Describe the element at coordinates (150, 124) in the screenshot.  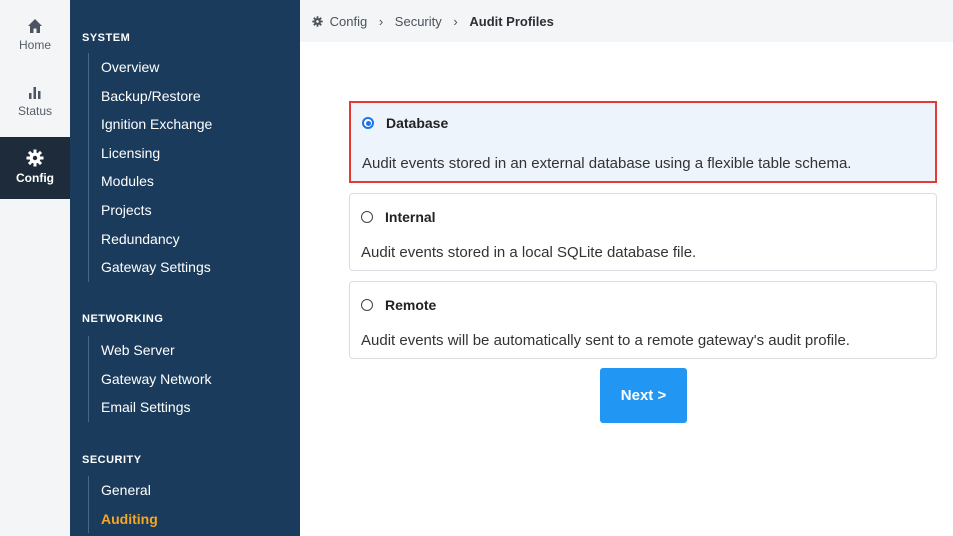
I see `sidebar-item-ignition-exchange: Ignition Exchange` at that location.